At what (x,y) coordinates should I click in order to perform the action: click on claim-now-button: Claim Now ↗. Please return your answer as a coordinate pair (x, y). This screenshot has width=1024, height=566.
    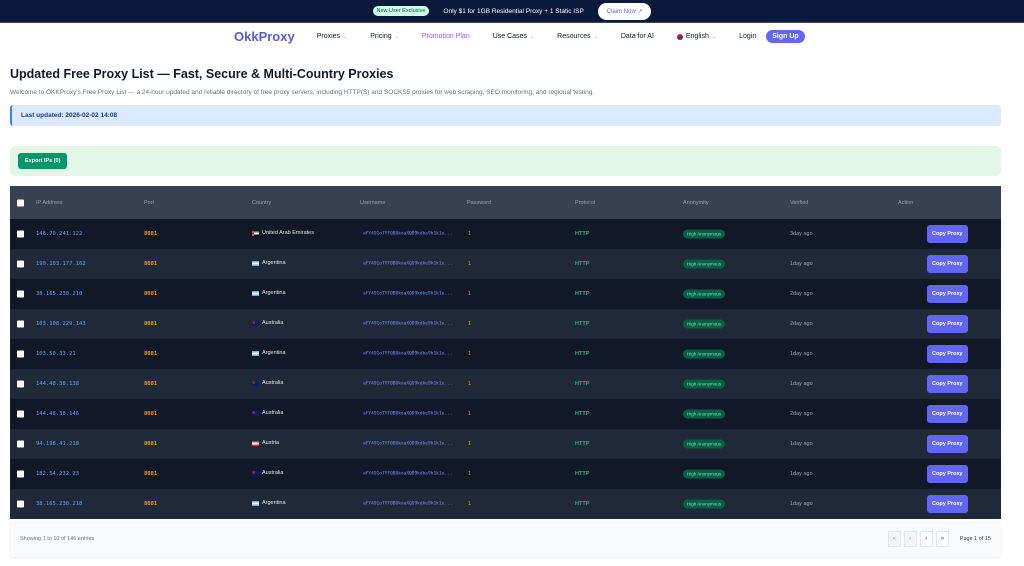
    Looking at the image, I should click on (624, 11).